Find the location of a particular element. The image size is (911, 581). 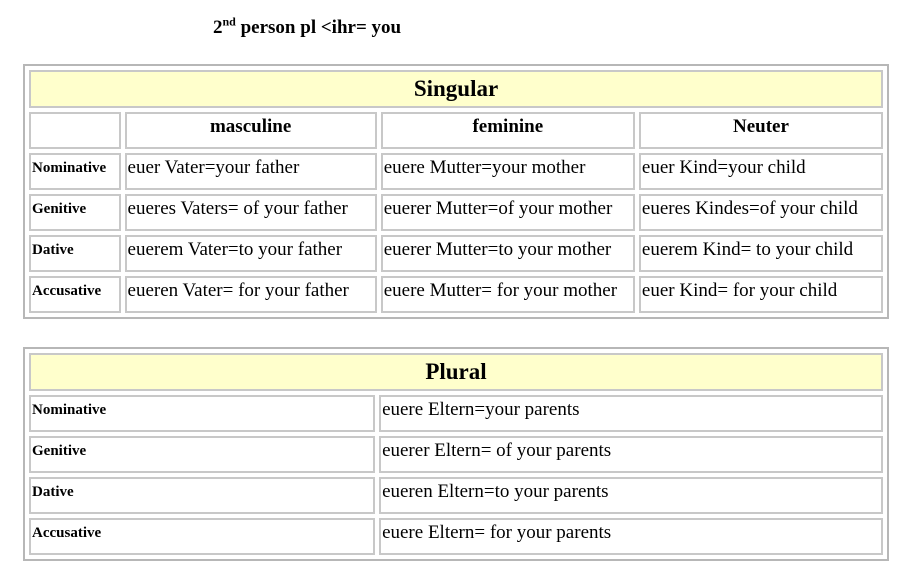

form-cell-plural: euere Eltern= for your parents is located at coordinates (631, 536).